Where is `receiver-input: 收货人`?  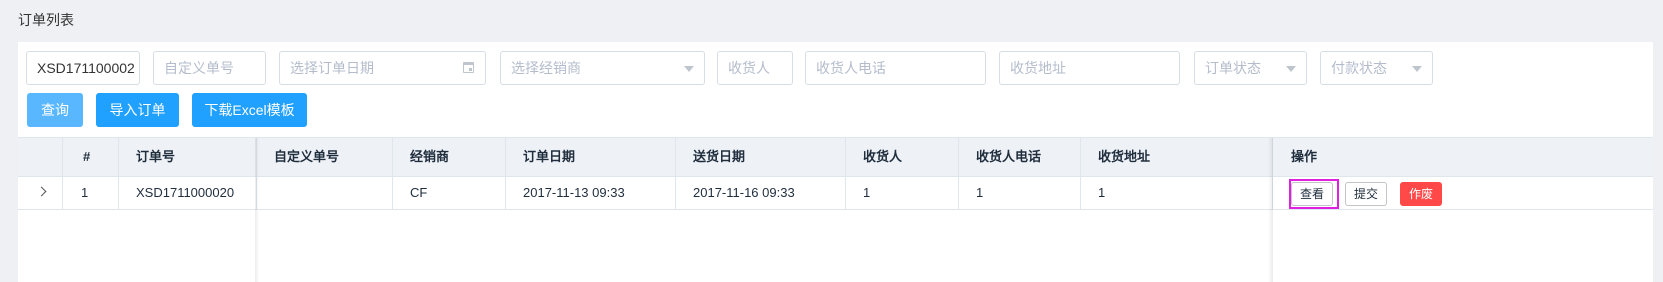
receiver-input: 收货人 is located at coordinates (755, 68).